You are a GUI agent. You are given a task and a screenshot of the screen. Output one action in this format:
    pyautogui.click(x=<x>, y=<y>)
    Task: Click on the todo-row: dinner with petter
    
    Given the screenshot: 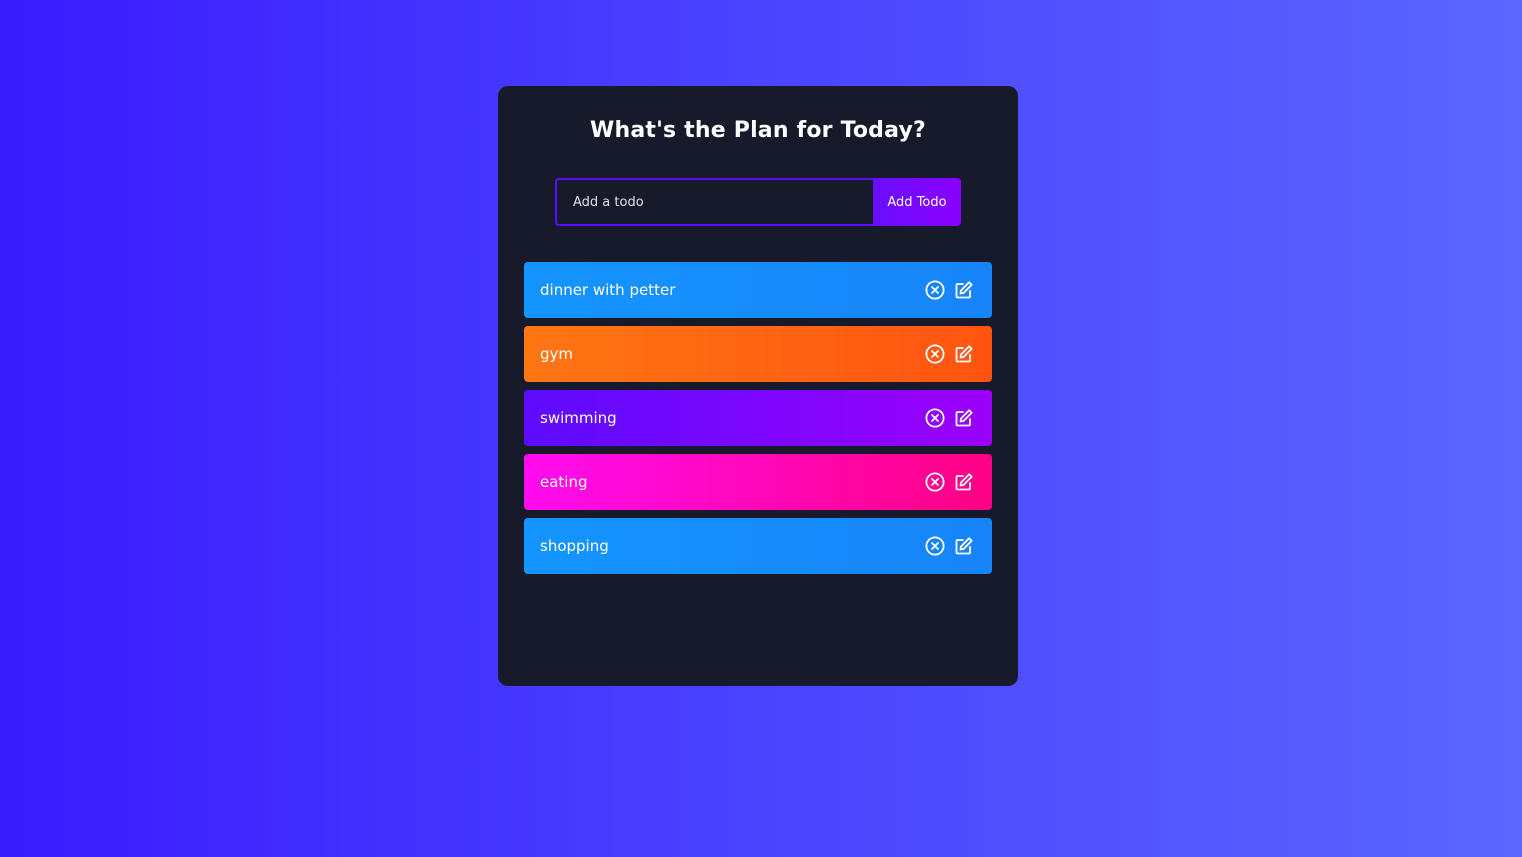 What is the action you would take?
    pyautogui.click(x=758, y=290)
    